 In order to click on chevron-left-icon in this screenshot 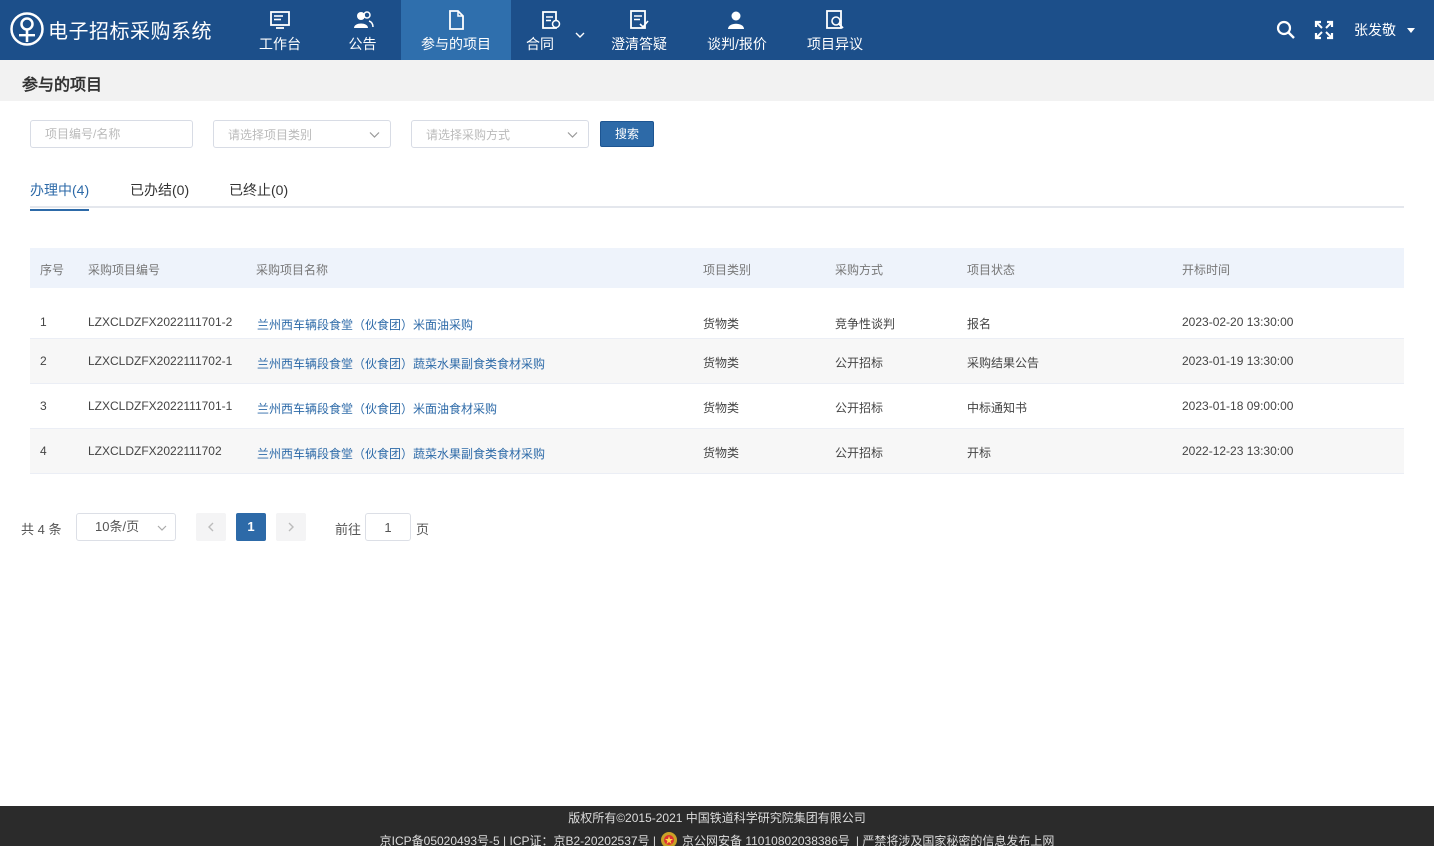, I will do `click(211, 527)`.